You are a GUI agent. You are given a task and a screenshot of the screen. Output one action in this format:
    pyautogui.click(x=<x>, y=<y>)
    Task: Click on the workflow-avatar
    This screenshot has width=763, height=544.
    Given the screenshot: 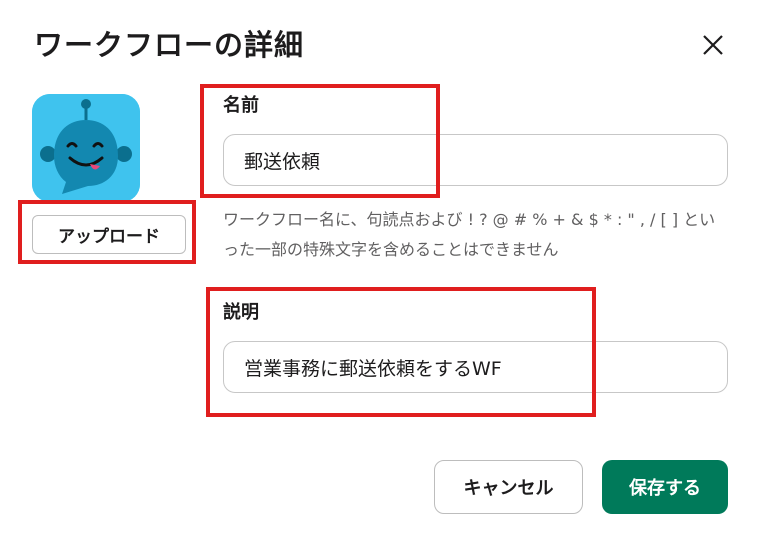 What is the action you would take?
    pyautogui.click(x=86, y=148)
    